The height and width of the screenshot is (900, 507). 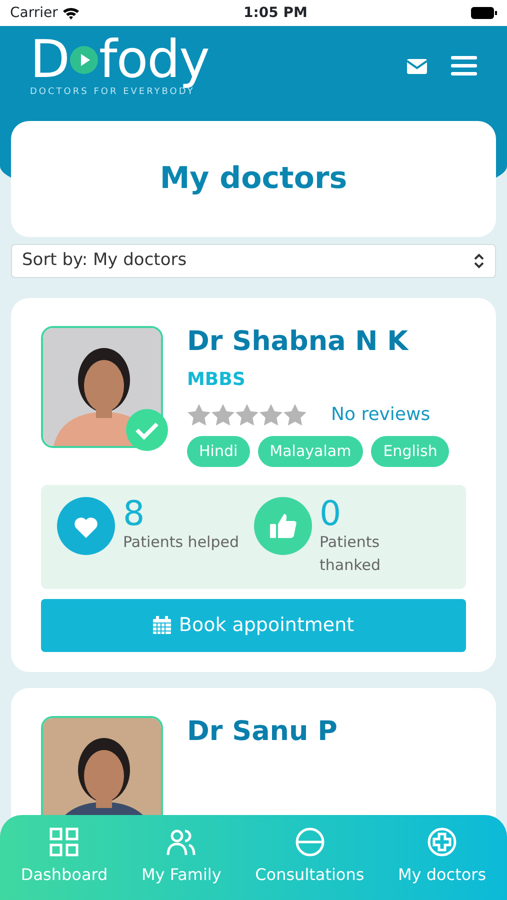 I want to click on nav-tab: My doctors, so click(x=442, y=863).